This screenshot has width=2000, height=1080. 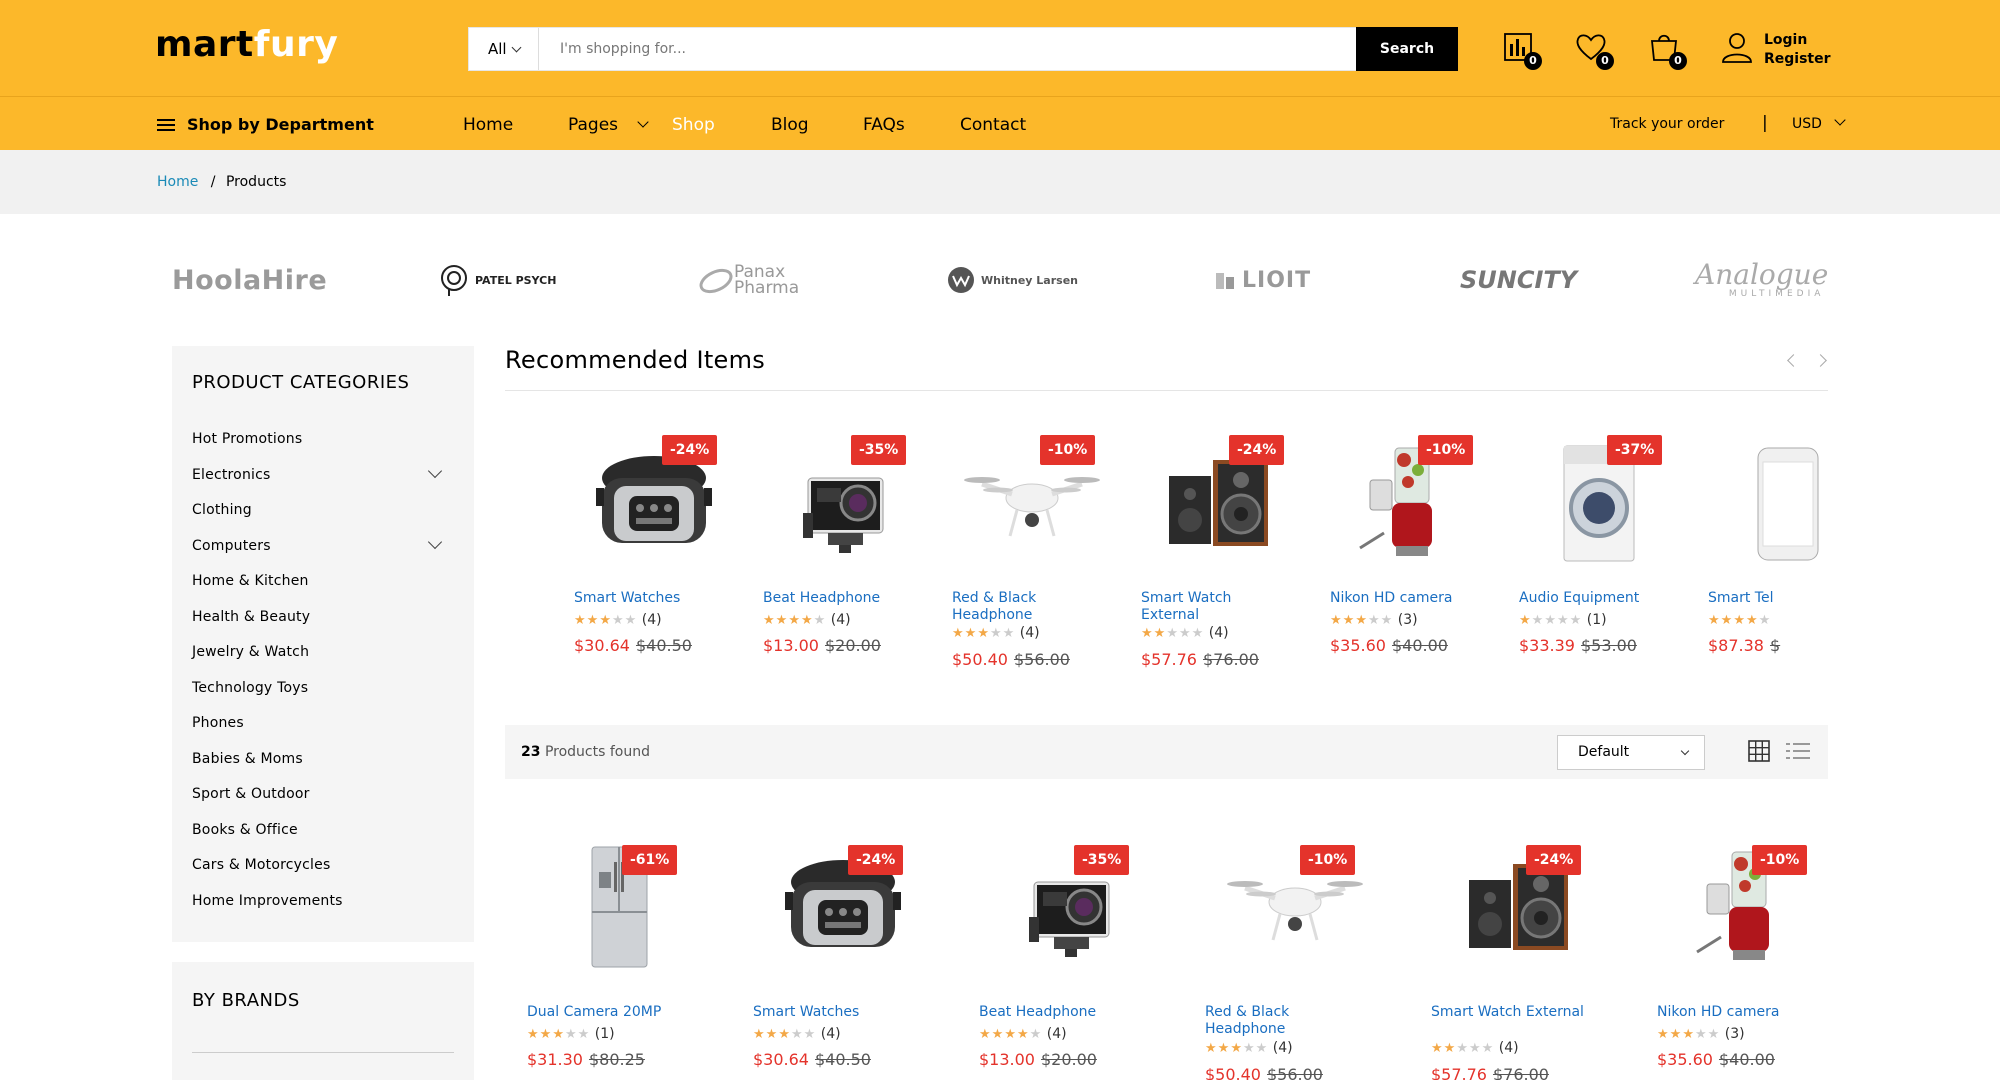 What do you see at coordinates (250, 652) in the screenshot?
I see `category-item: Jewelry & Watch` at bounding box center [250, 652].